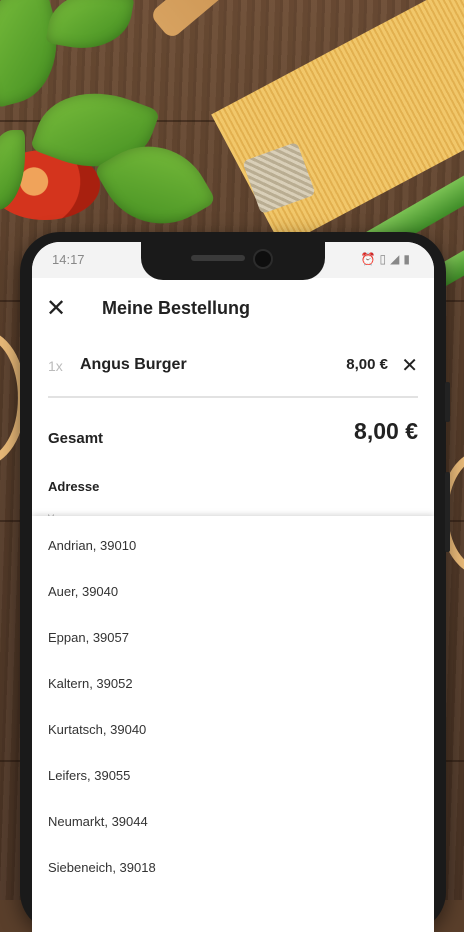 The image size is (464, 932). I want to click on total-label: Gesamt, so click(76, 438).